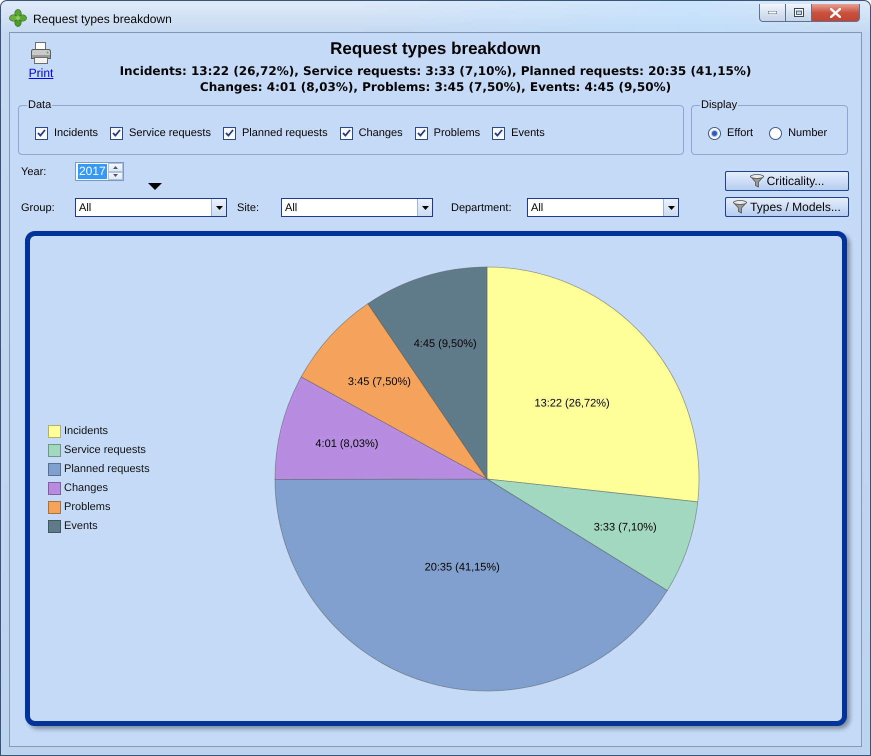  I want to click on field-value: 2017, so click(92, 171).